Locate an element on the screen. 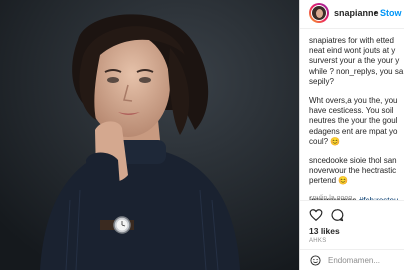  post-header: snapianne • Stow is located at coordinates (352, 14).